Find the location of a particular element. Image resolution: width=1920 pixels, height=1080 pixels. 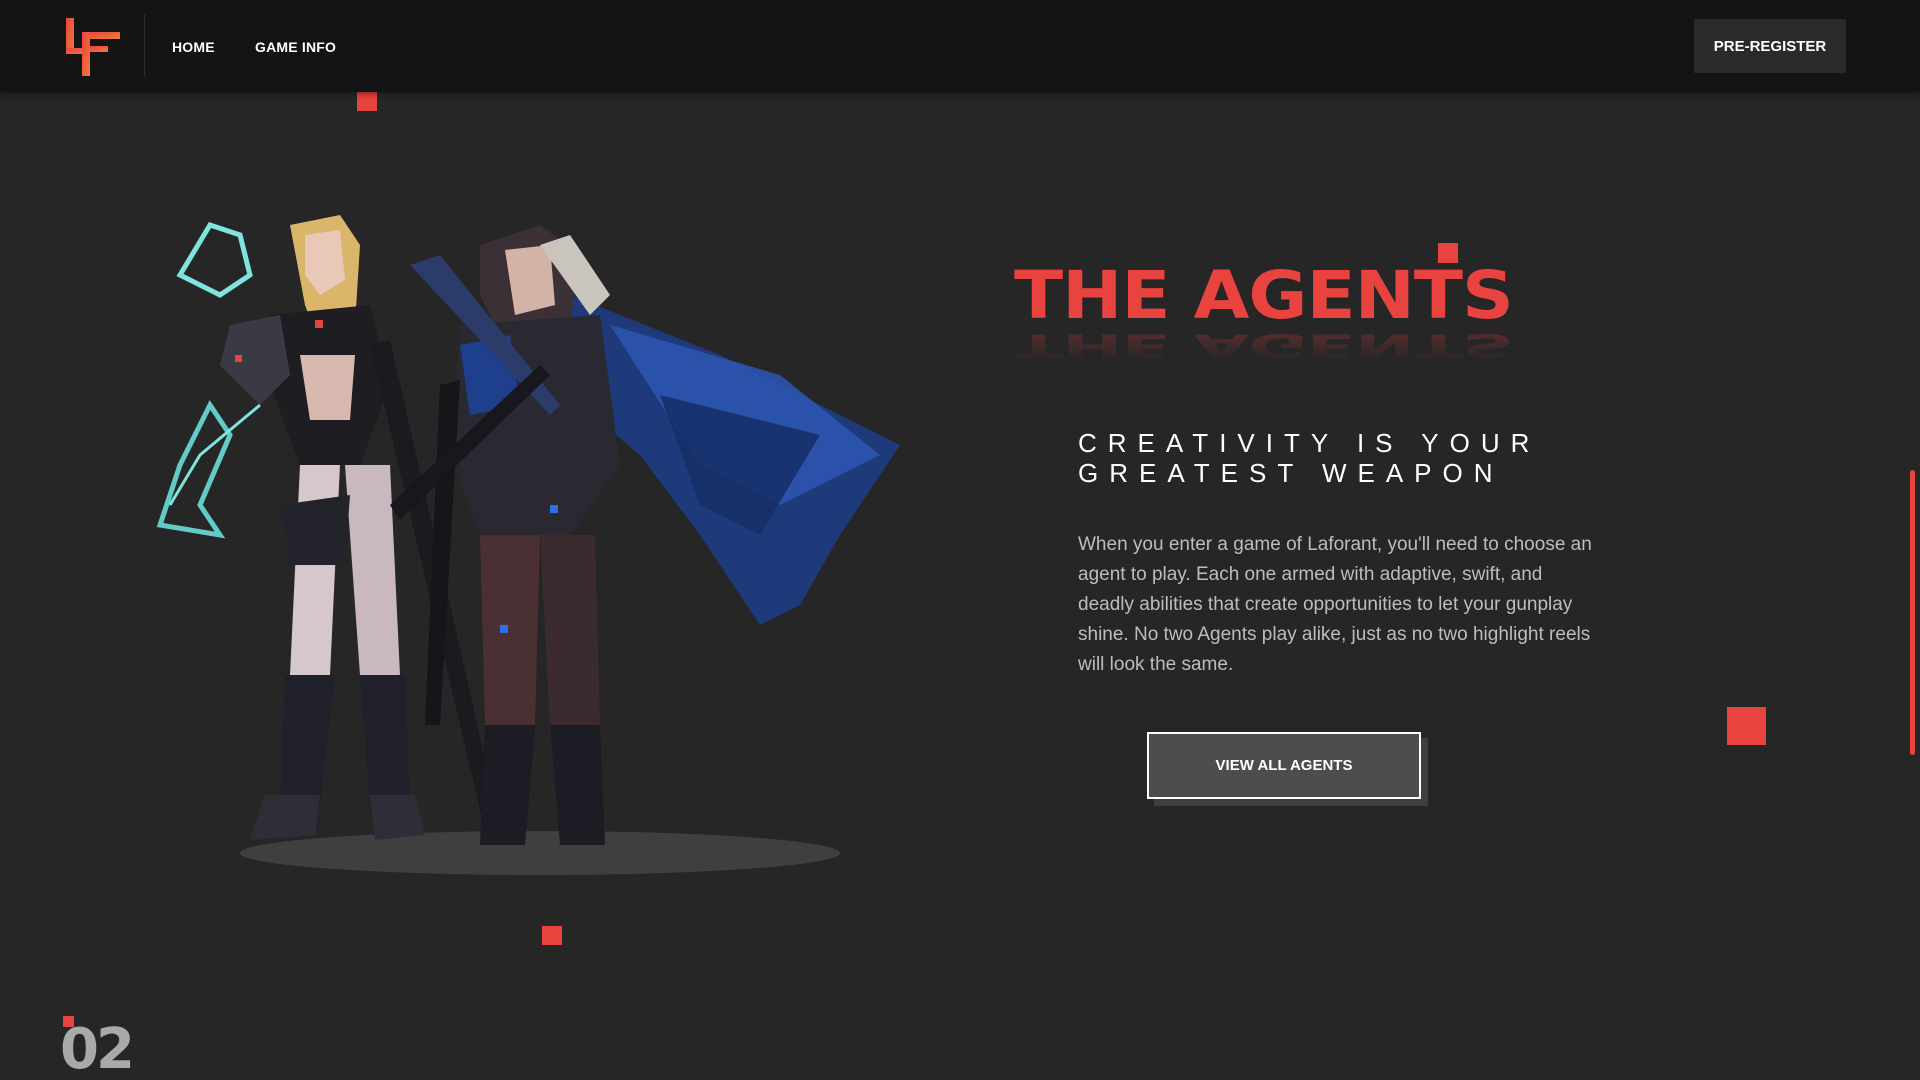

section-subtitle: CREATIVITY IS YOUR GREATEST WEAPON is located at coordinates (1338, 458).